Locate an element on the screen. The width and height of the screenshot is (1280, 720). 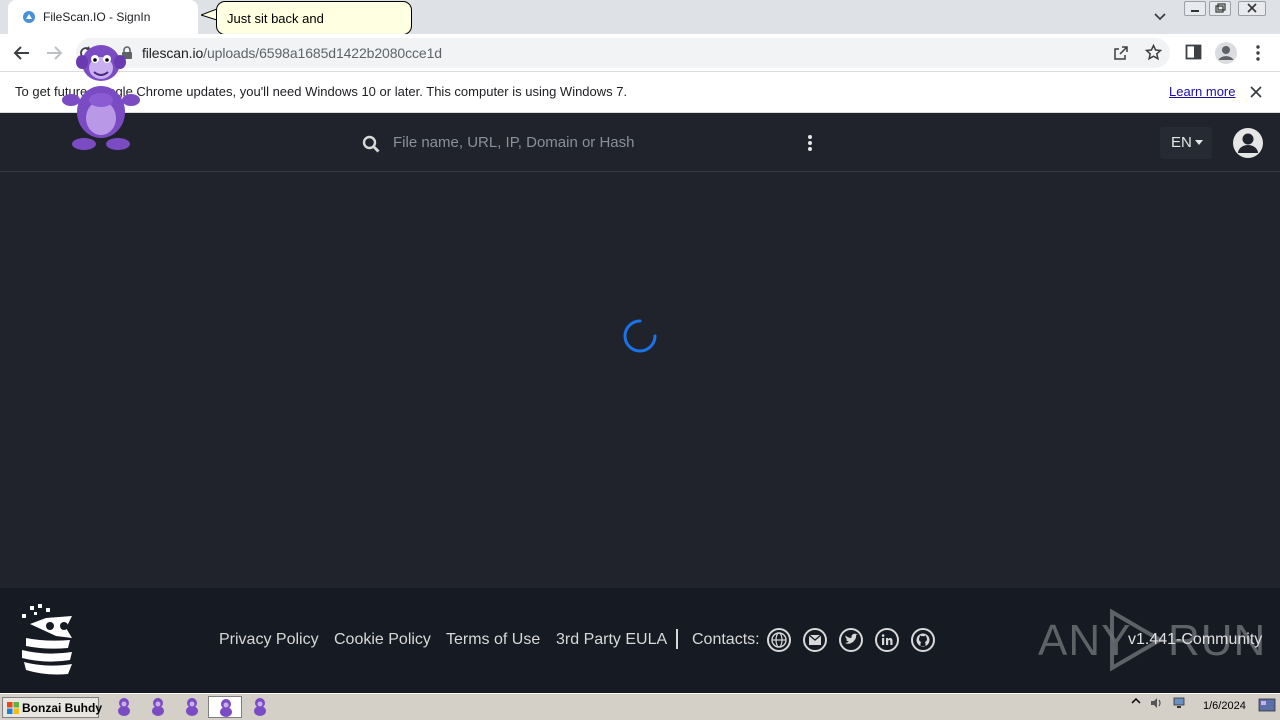
bonzi-speech-bubble: Just sit back and is located at coordinates (314, 18).